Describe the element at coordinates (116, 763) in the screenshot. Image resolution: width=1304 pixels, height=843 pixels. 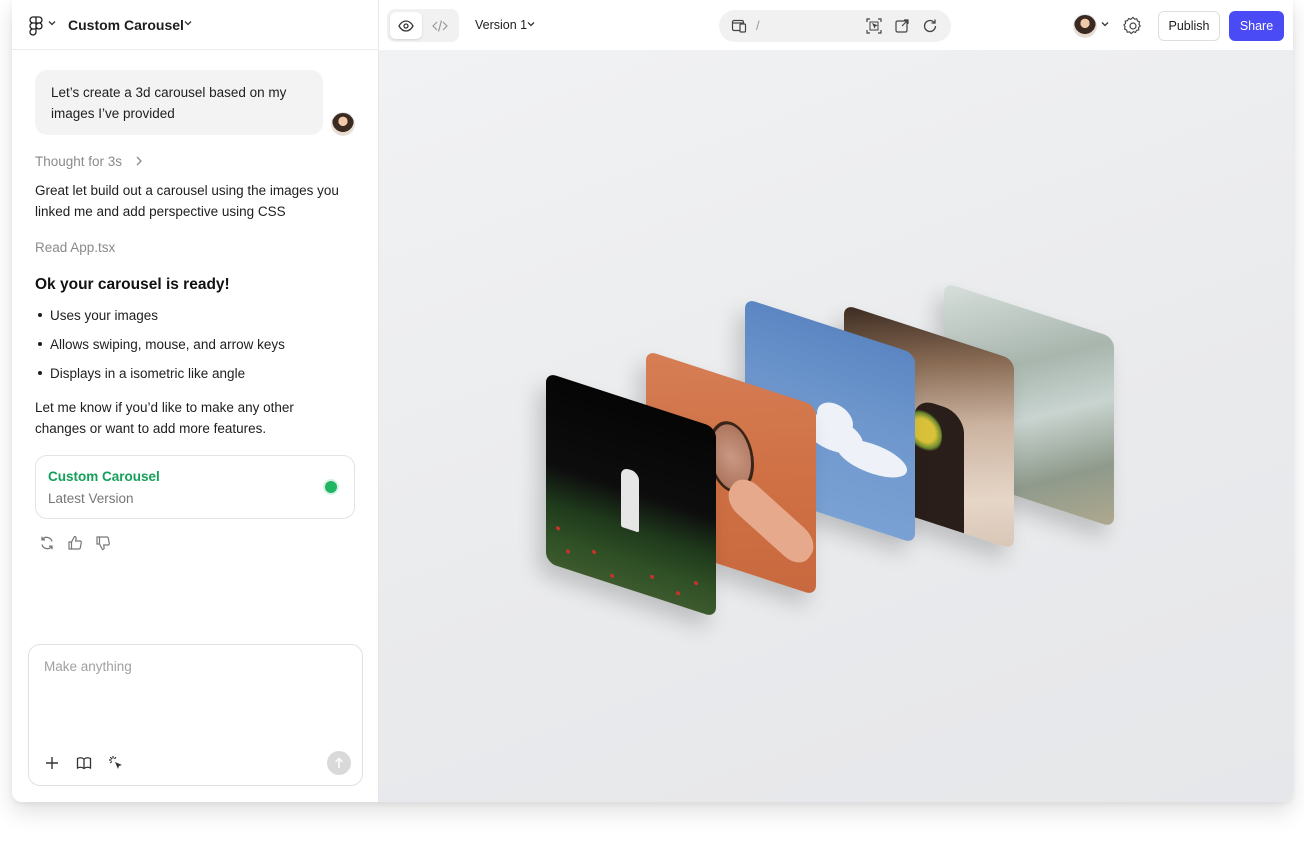
I see `magic-cursor-icon` at that location.